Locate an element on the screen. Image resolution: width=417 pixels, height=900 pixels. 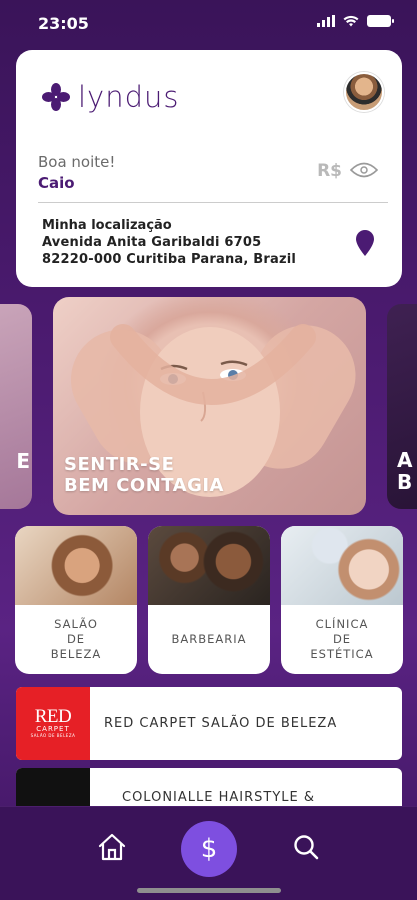
banner-next-line2: B is located at coordinates (405, 482).